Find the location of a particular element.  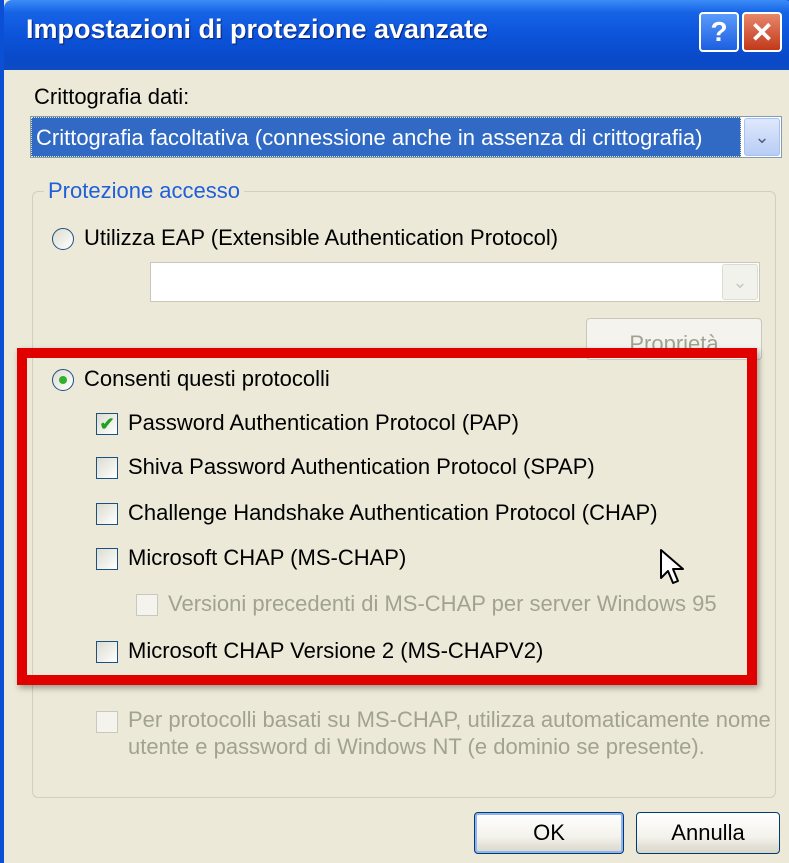

eap-dropdown-button: ⌄ is located at coordinates (740, 282).